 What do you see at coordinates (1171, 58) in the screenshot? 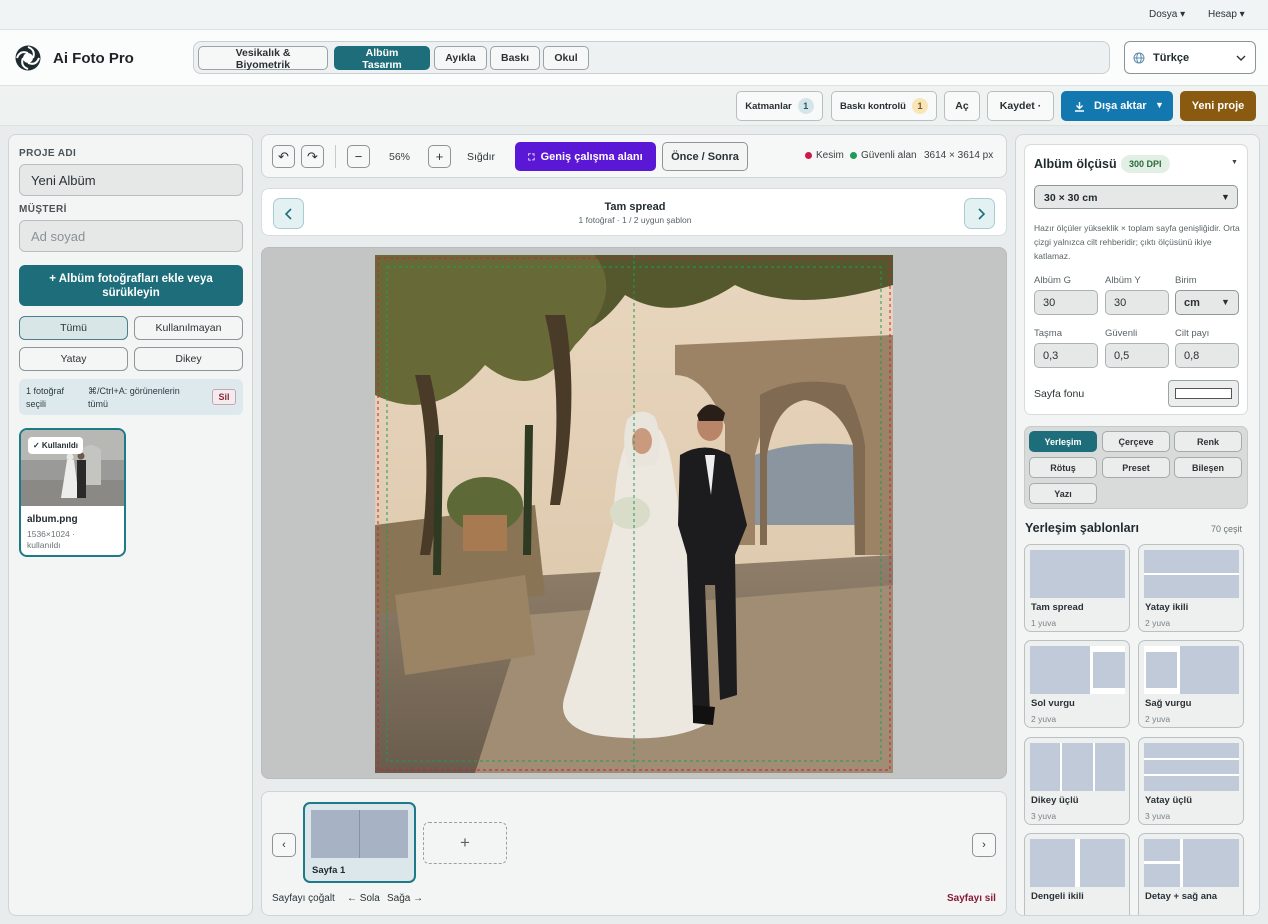
I see `language-value: Türkçe` at bounding box center [1171, 58].